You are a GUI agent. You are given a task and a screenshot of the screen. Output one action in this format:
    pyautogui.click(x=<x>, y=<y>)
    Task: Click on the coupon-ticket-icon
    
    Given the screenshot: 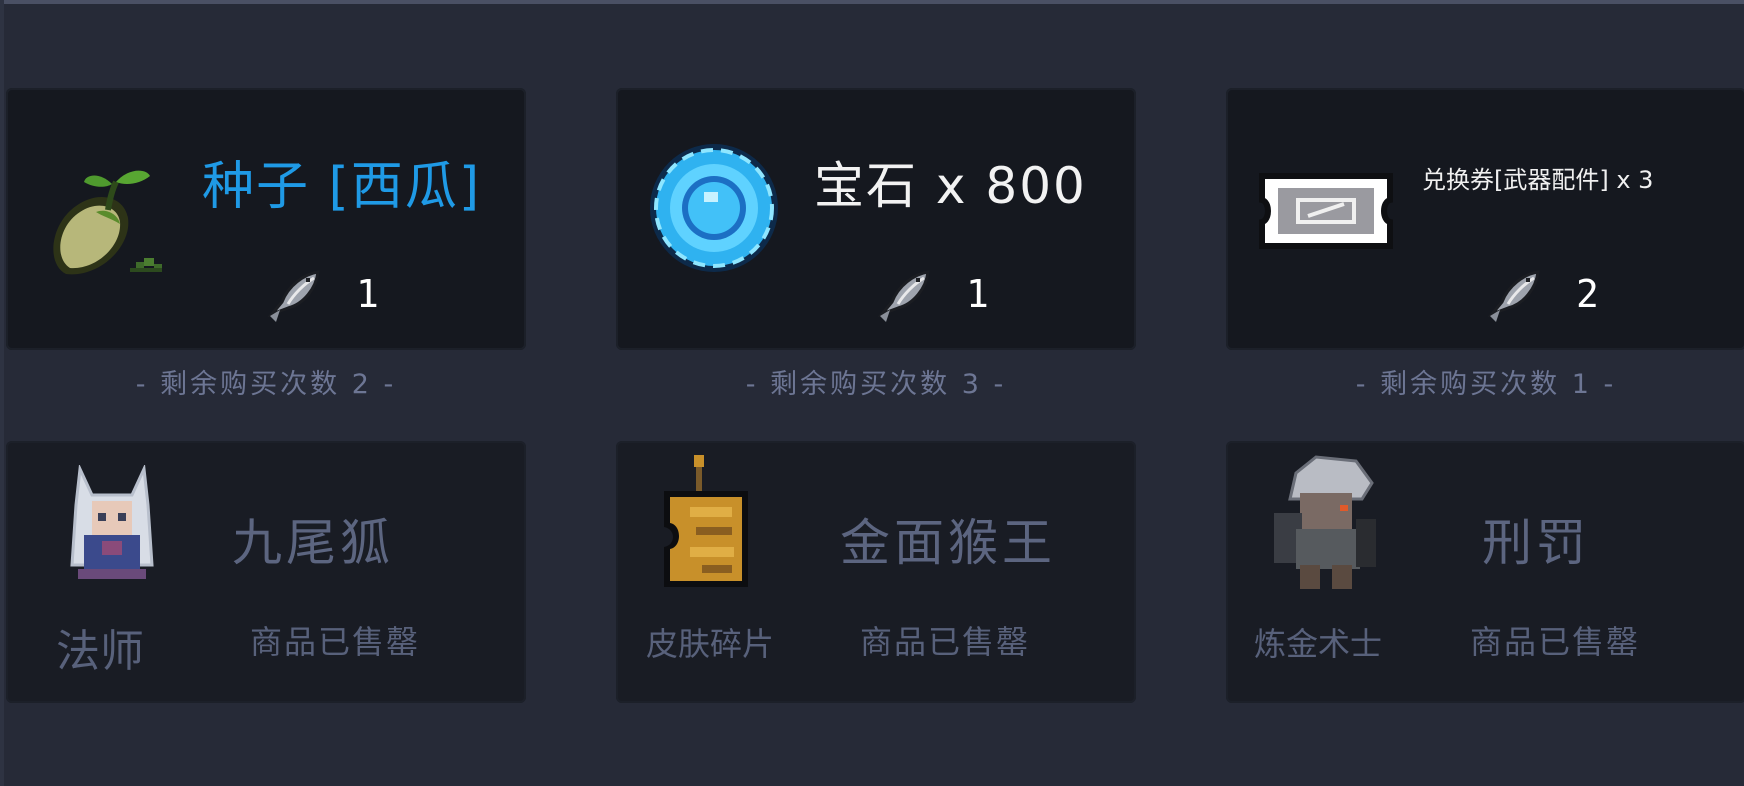 What is the action you would take?
    pyautogui.click(x=1326, y=211)
    